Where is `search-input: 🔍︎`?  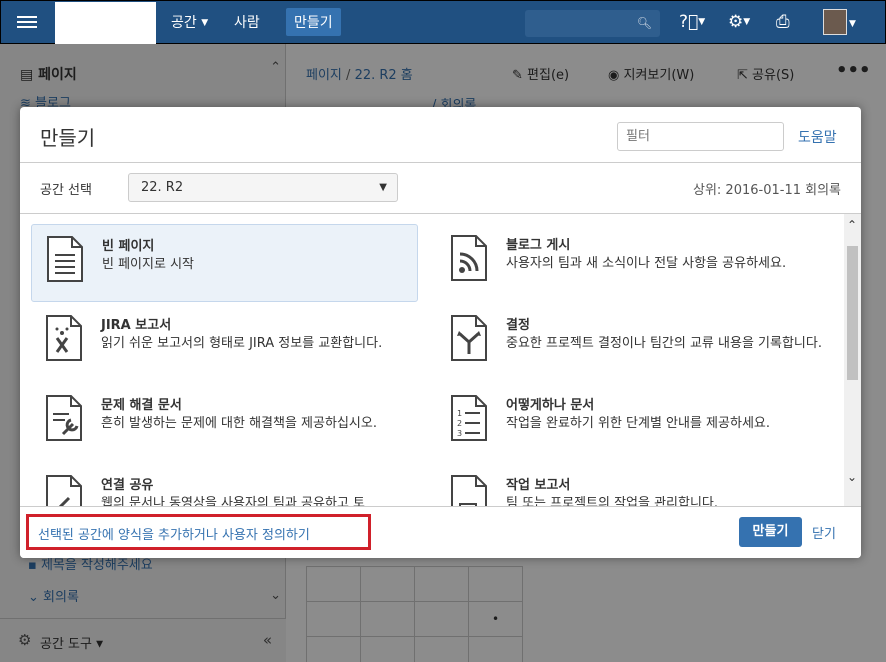 search-input: 🔍︎ is located at coordinates (592, 23).